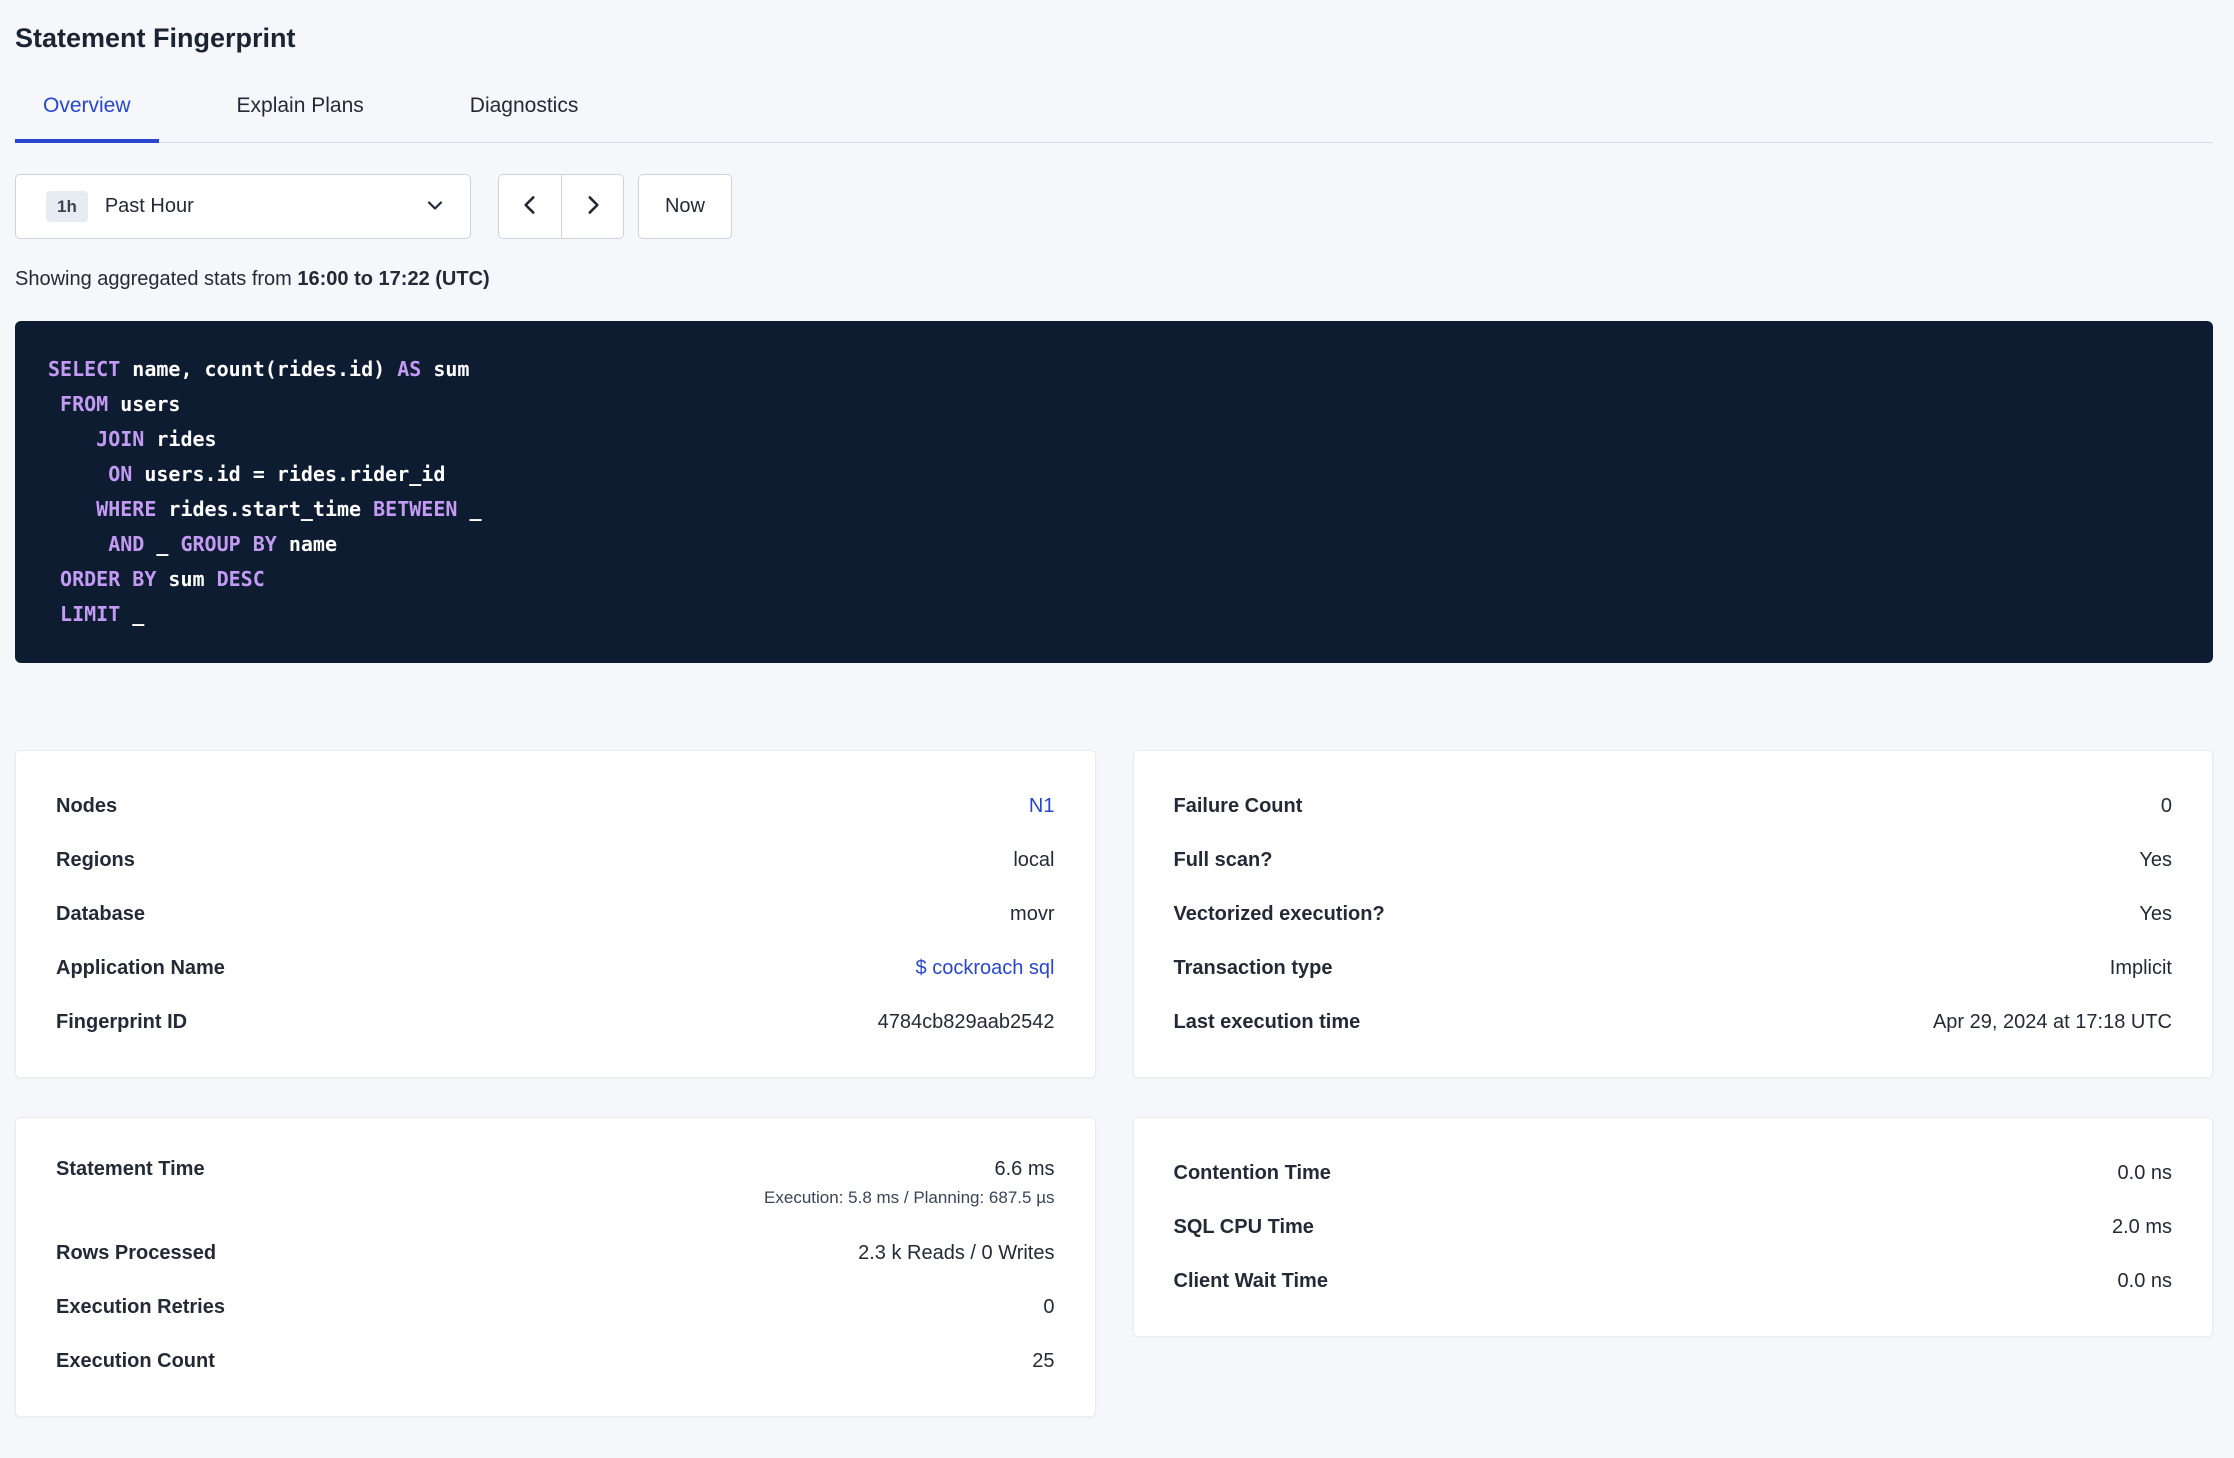 The height and width of the screenshot is (1458, 2234). What do you see at coordinates (2141, 1226) in the screenshot?
I see `wait-value: 2.0 ms` at bounding box center [2141, 1226].